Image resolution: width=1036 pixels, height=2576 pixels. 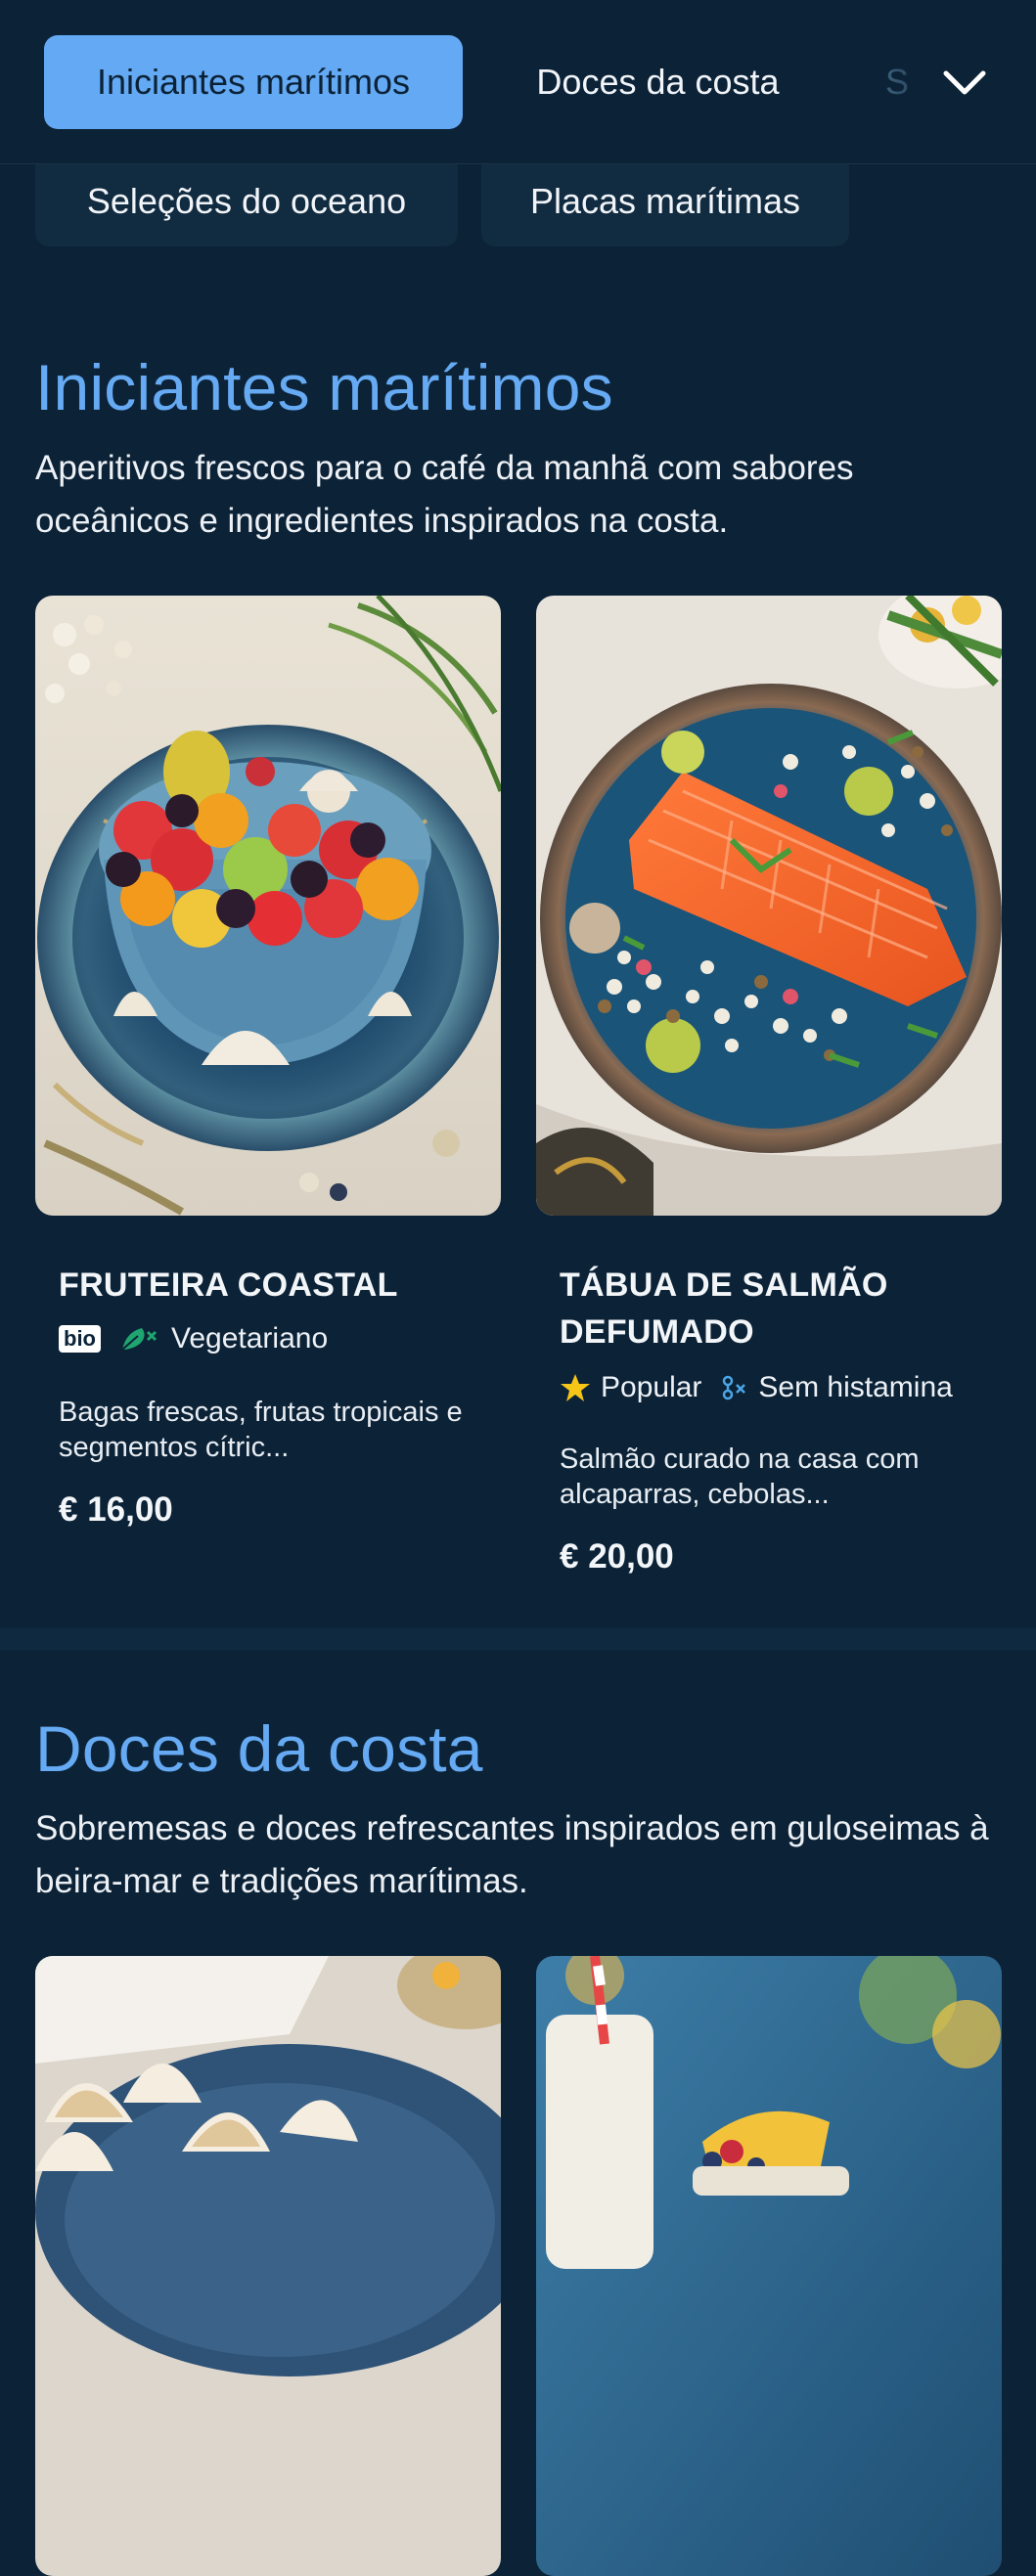 I want to click on category-tab-bar: Iniciantes marítimos Doces da costa S, so click(x=518, y=82).